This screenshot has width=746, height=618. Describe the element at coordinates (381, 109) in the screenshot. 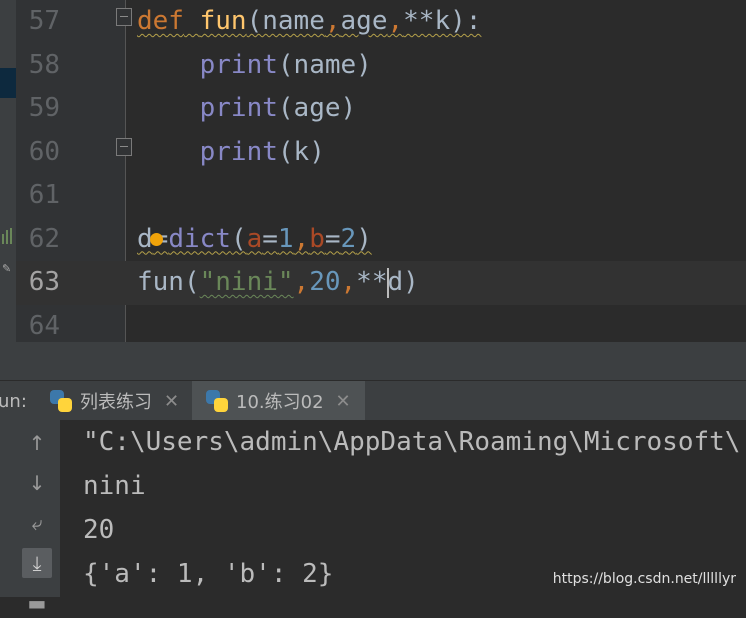

I see `code-line: 59 print(age)` at that location.